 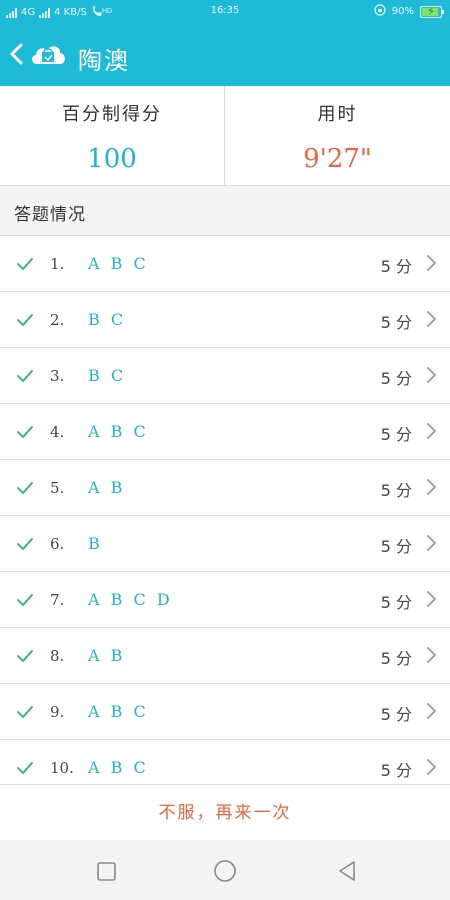 I want to click on title-bar: 陶澳, so click(x=225, y=55).